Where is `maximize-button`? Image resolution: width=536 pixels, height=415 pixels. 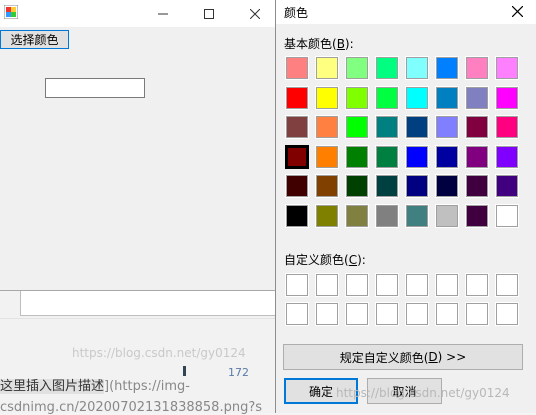 maximize-button is located at coordinates (209, 13).